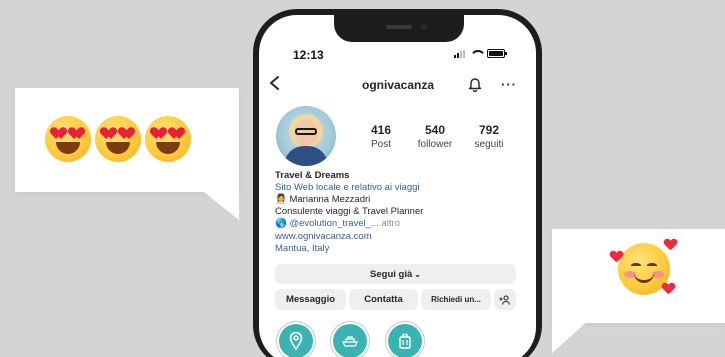 This screenshot has width=725, height=357. What do you see at coordinates (380, 144) in the screenshot?
I see `stat-label: Post` at bounding box center [380, 144].